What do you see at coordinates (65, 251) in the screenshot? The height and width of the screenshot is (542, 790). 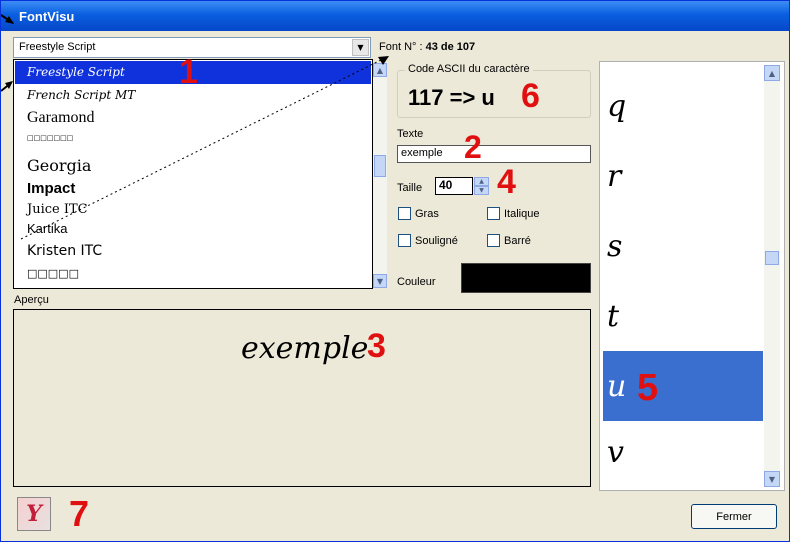 I see `font-item-label: Kristen ITC` at bounding box center [65, 251].